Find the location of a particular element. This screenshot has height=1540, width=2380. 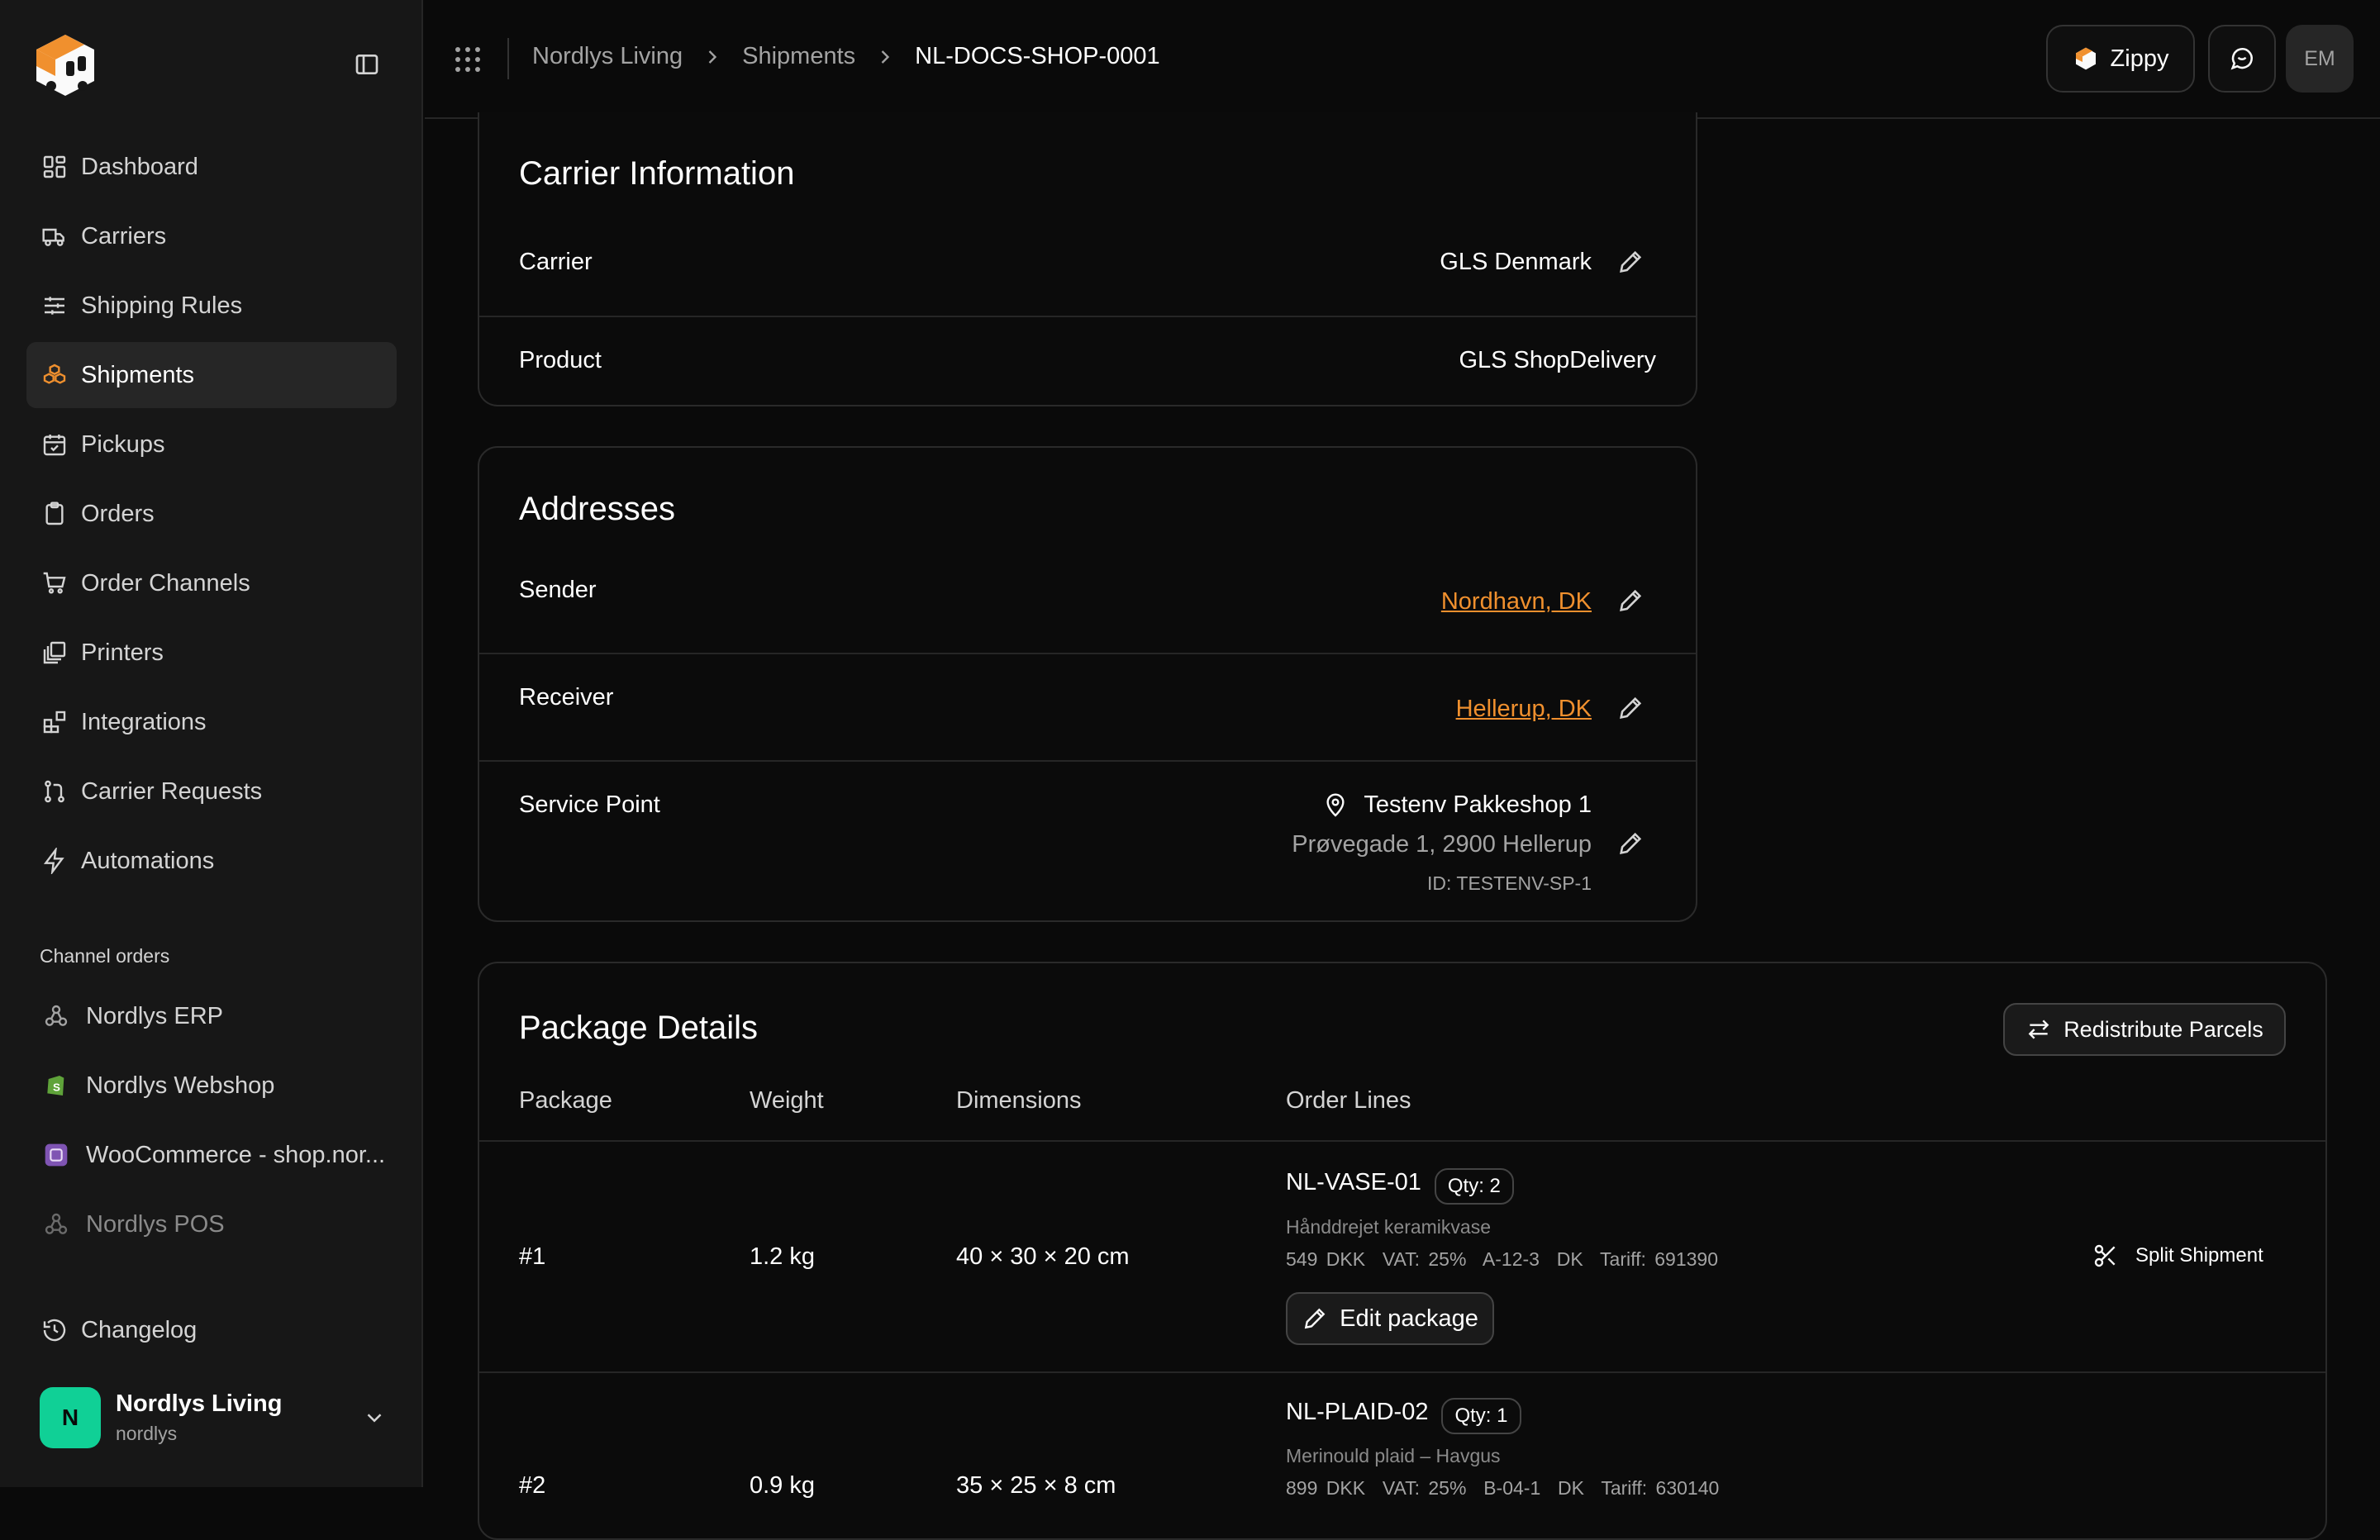

channel-item-nordlys-webshop: S Nordlys Webshop is located at coordinates (211, 1086).